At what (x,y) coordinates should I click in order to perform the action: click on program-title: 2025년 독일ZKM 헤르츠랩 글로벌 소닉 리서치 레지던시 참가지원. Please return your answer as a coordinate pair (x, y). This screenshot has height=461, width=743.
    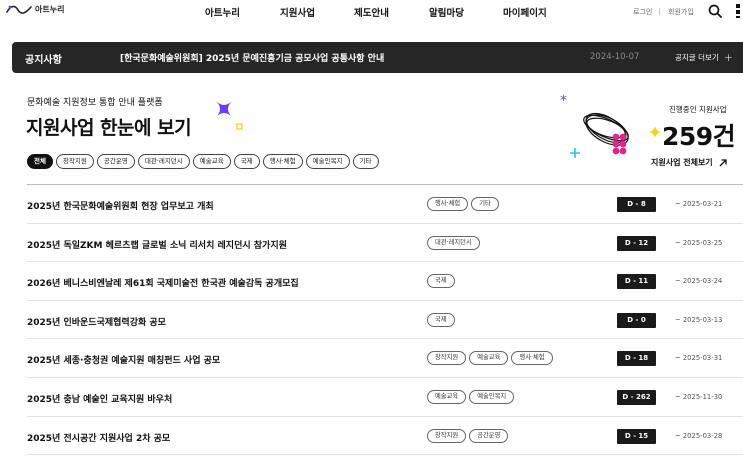
    Looking at the image, I should click on (157, 244).